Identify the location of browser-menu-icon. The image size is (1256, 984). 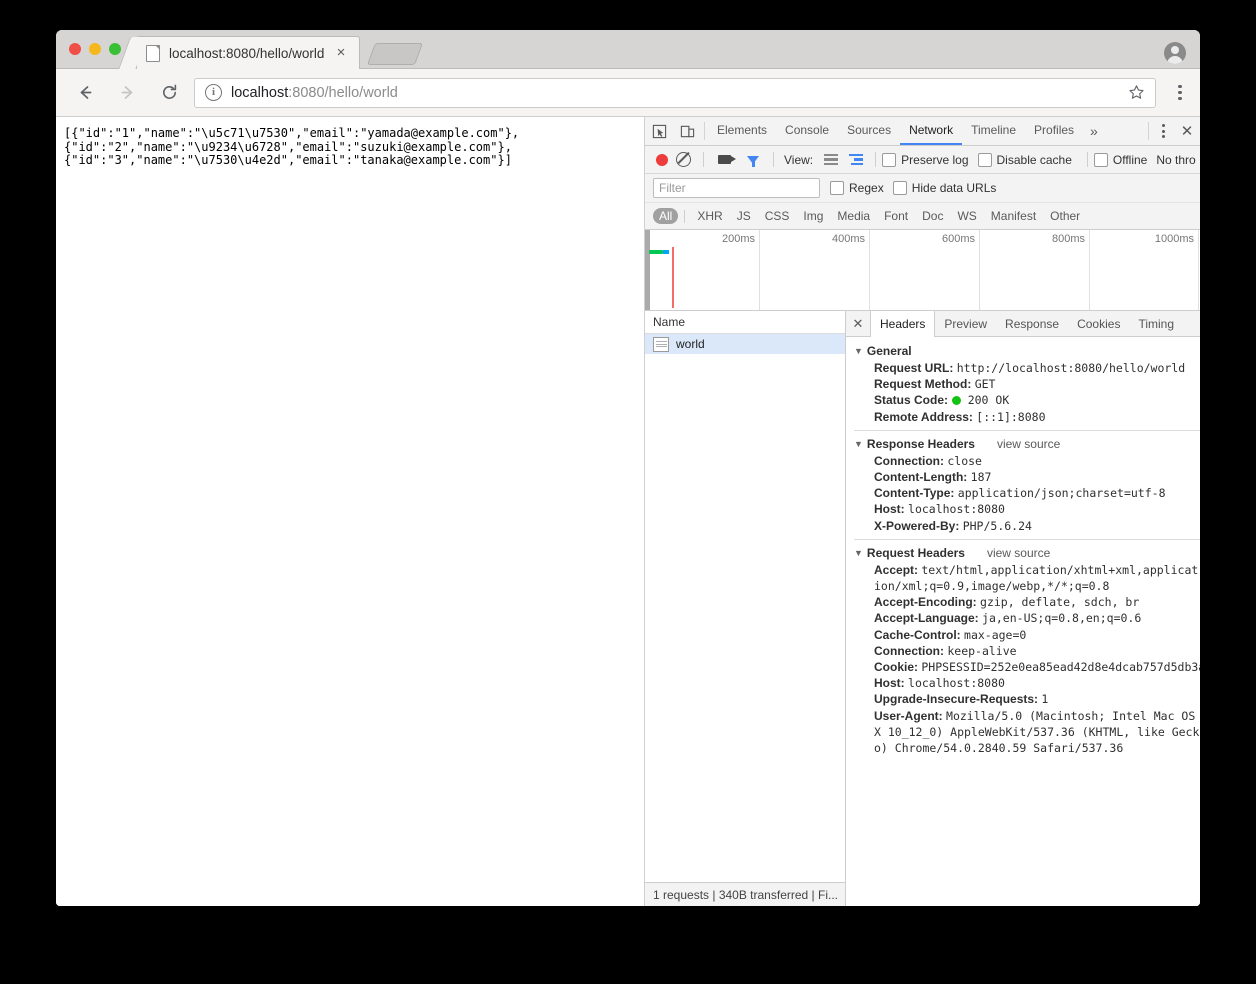
(1180, 92).